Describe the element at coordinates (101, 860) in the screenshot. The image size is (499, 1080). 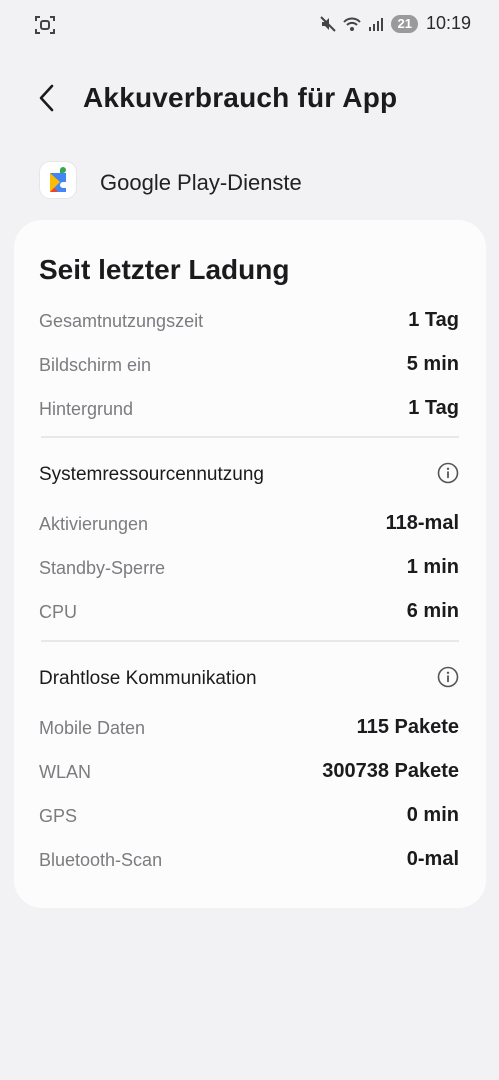
I see `row-label: Bluetooth-Scan` at that location.